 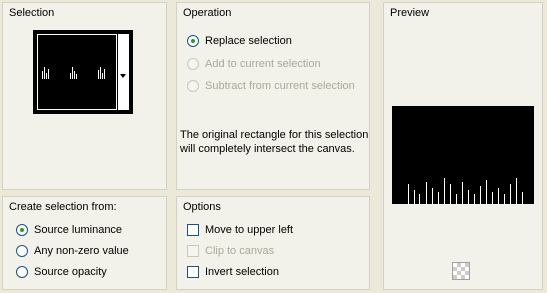 I want to click on checkbox-invert-selection: Invert selection, so click(x=233, y=272).